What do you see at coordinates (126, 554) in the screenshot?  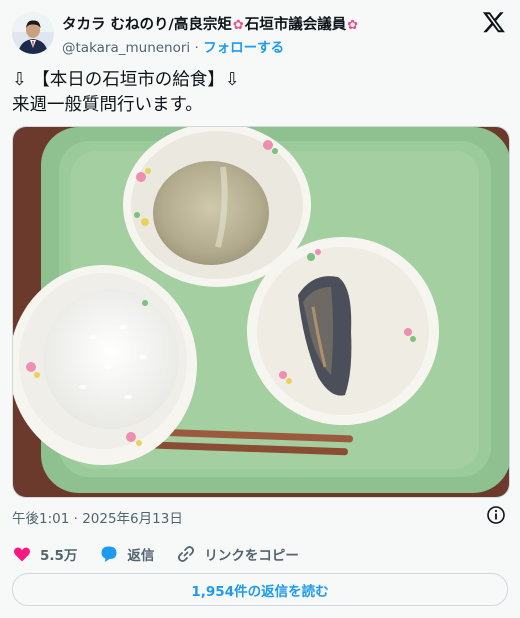 I see `reply-button: 返信` at bounding box center [126, 554].